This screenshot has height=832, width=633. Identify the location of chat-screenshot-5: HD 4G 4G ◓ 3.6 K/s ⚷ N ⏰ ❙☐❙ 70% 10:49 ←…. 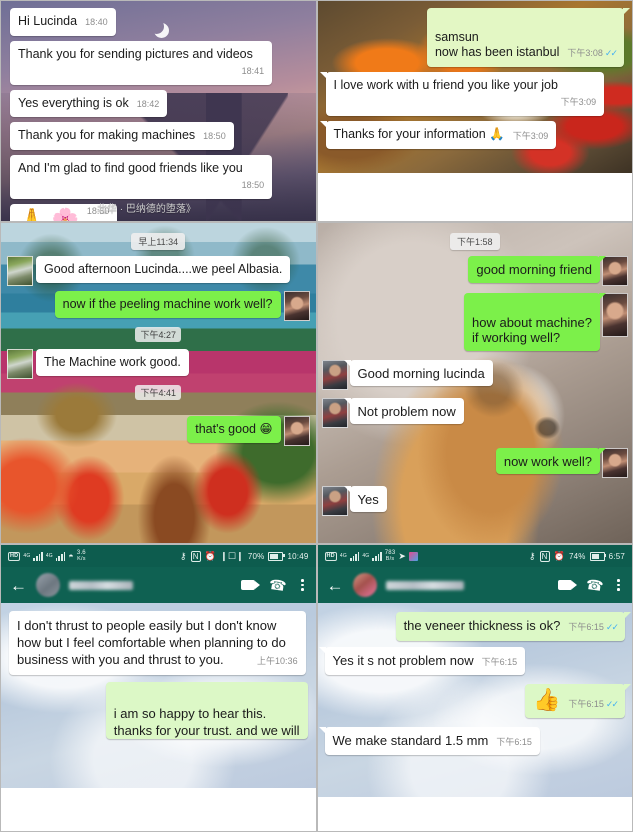
(158, 666).